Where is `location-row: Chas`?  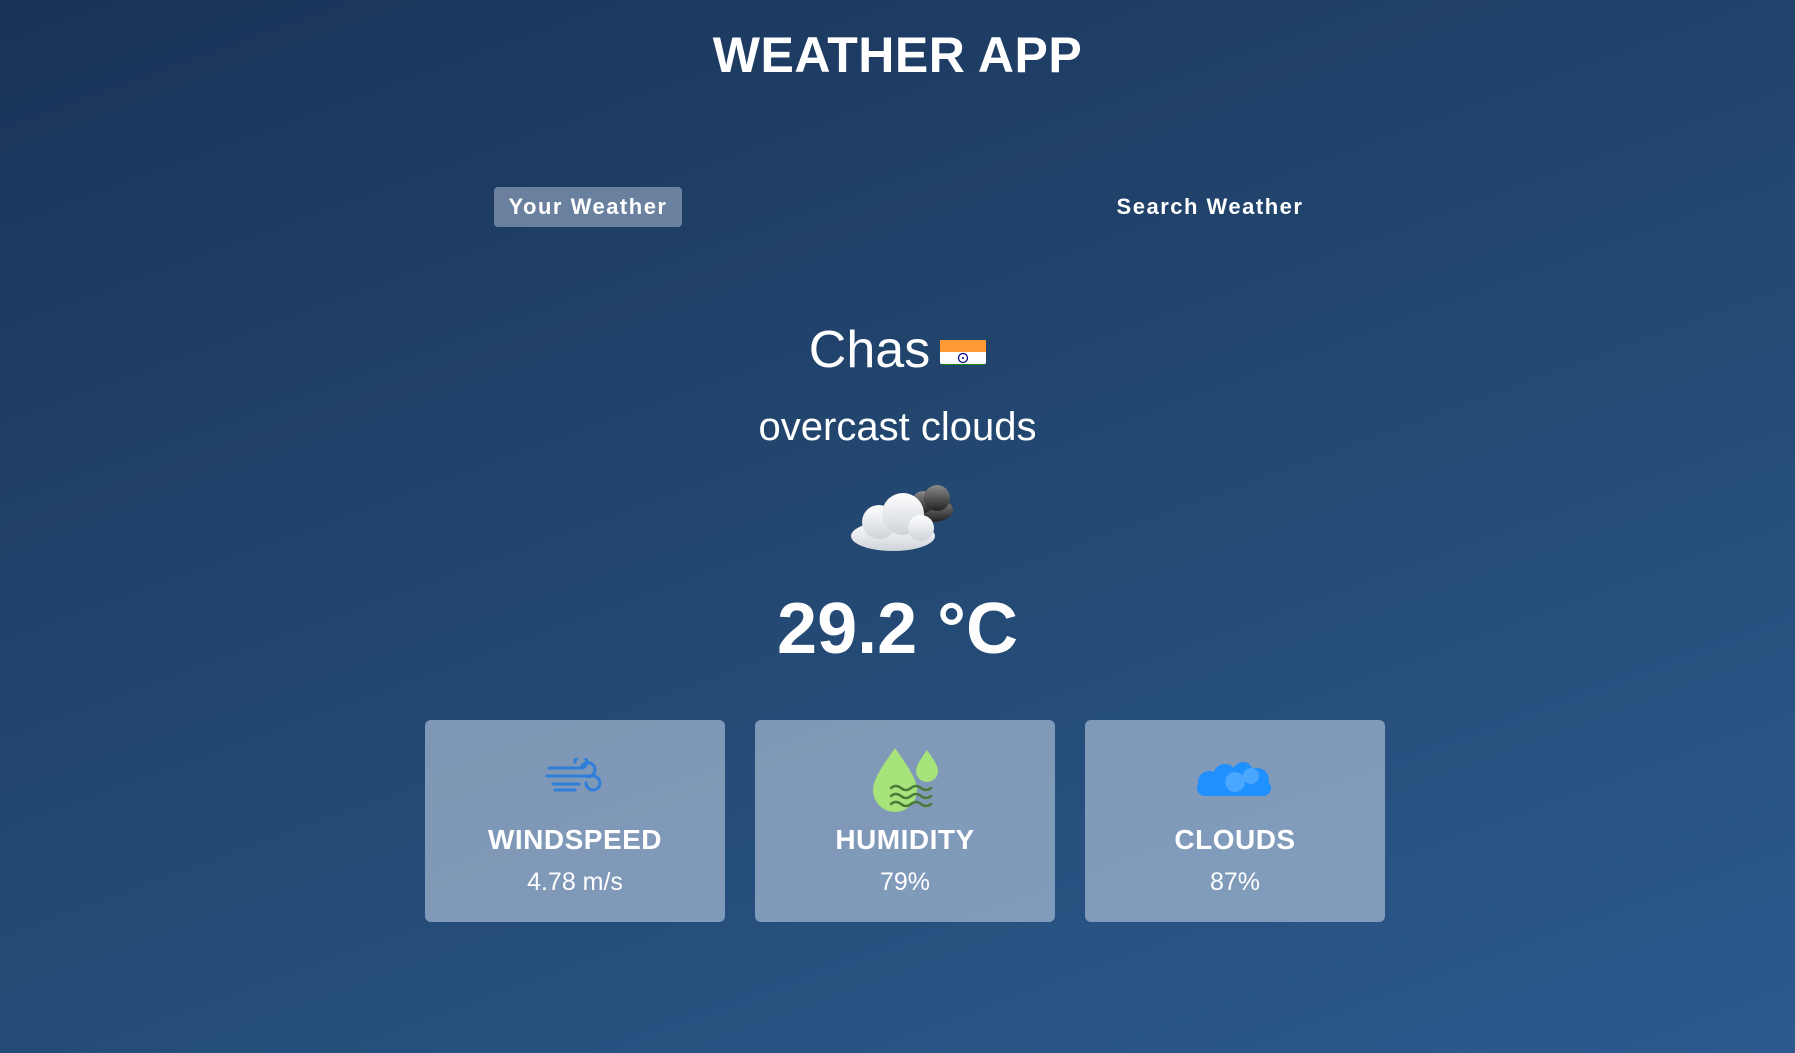
location-row: Chas is located at coordinates (897, 350).